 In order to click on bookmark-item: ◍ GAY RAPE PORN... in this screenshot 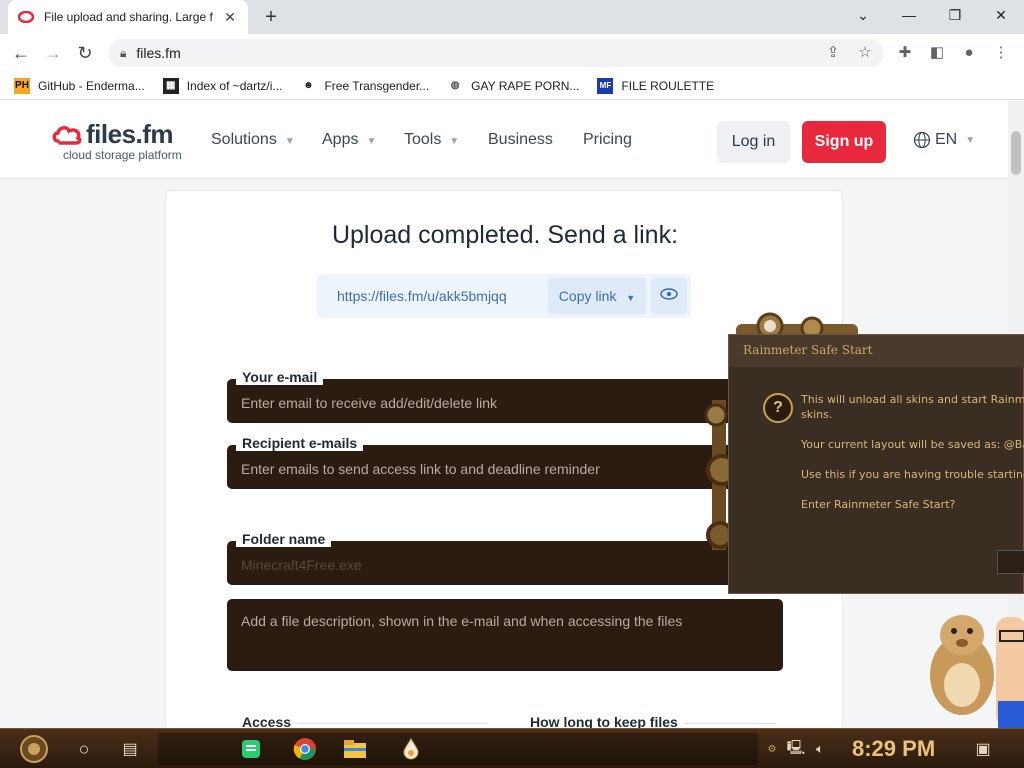, I will do `click(513, 86)`.